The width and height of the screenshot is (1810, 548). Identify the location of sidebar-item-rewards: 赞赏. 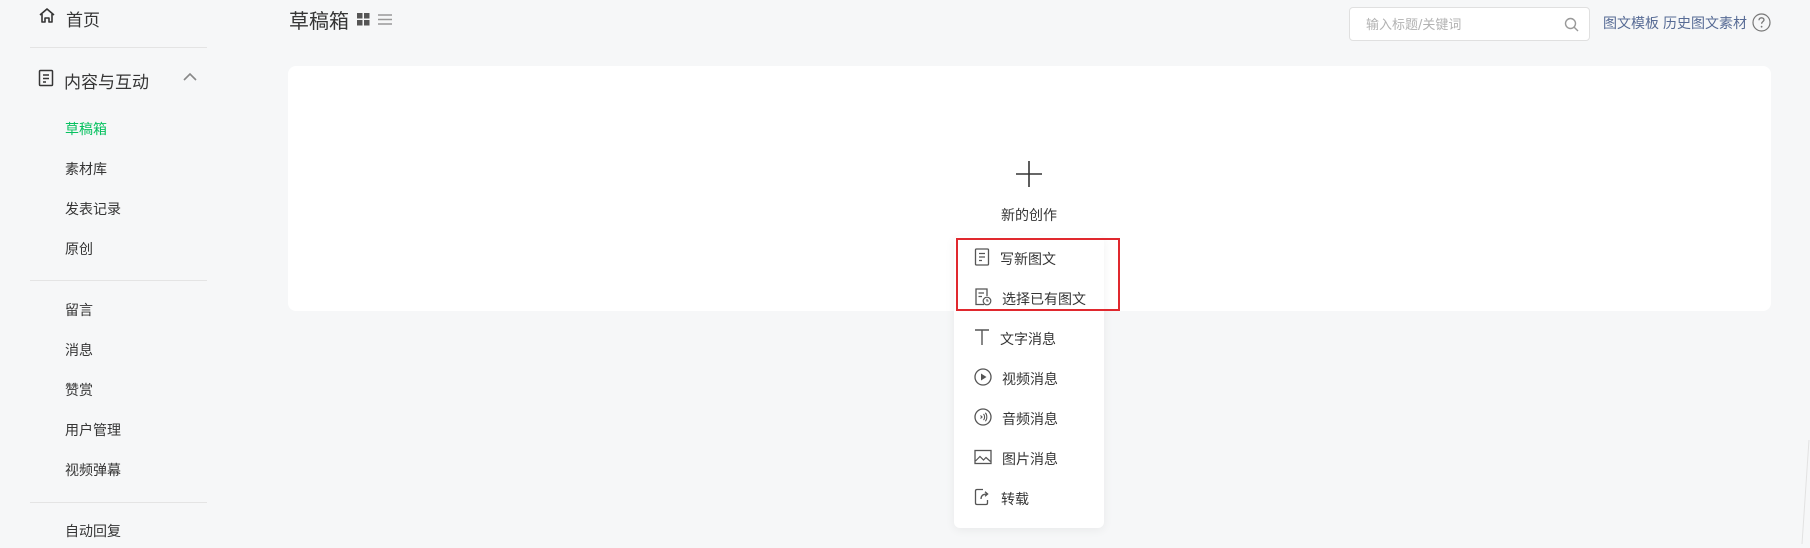
(79, 391).